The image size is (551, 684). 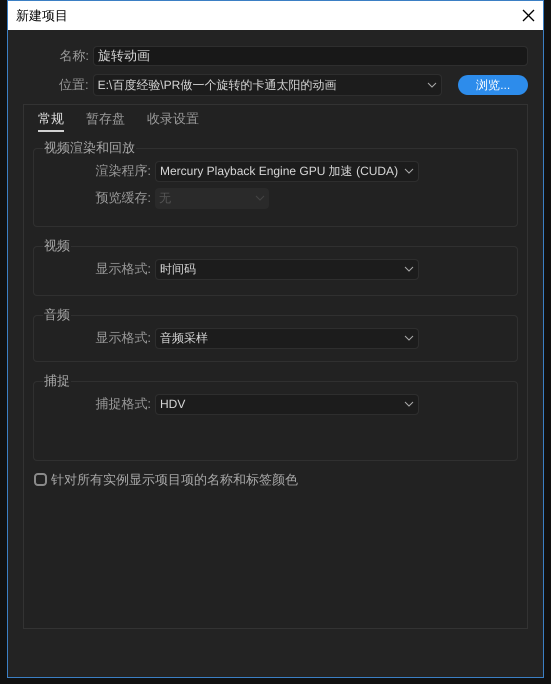 I want to click on tab: 暂存盘, so click(x=105, y=120).